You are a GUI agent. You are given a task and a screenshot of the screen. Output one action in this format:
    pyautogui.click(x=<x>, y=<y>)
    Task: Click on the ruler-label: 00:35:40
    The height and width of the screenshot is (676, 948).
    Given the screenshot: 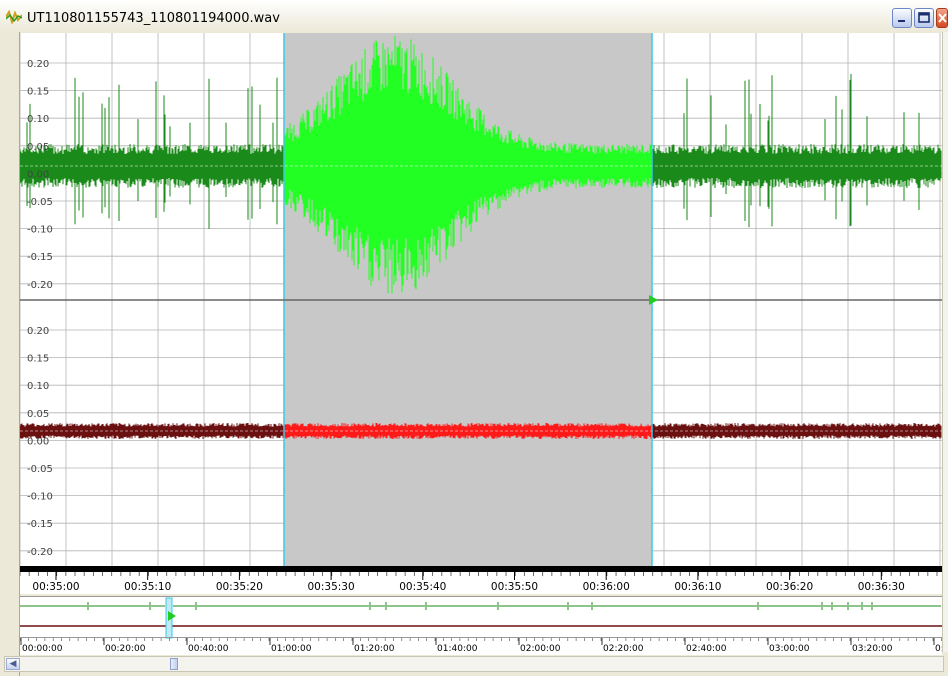 What is the action you would take?
    pyautogui.click(x=422, y=587)
    